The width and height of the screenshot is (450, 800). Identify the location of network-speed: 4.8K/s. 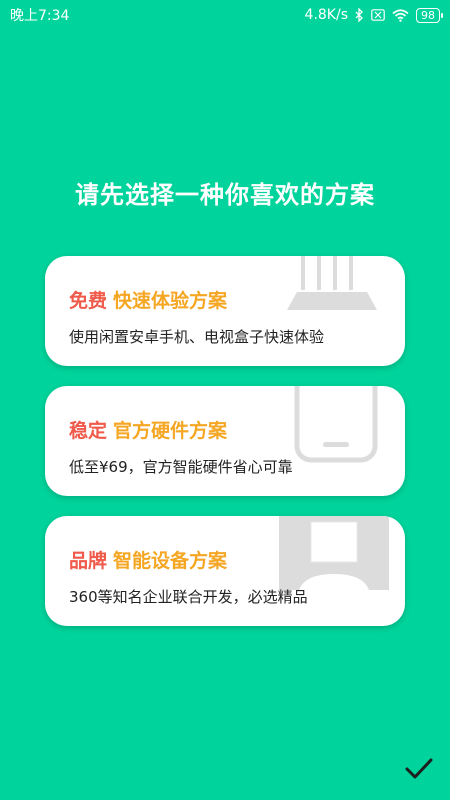
(326, 15).